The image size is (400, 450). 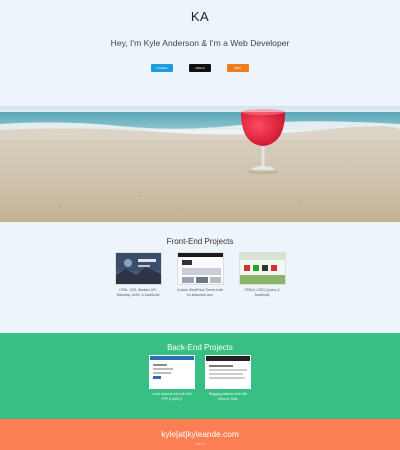 I want to click on php-project-thumbnail, so click(x=172, y=372).